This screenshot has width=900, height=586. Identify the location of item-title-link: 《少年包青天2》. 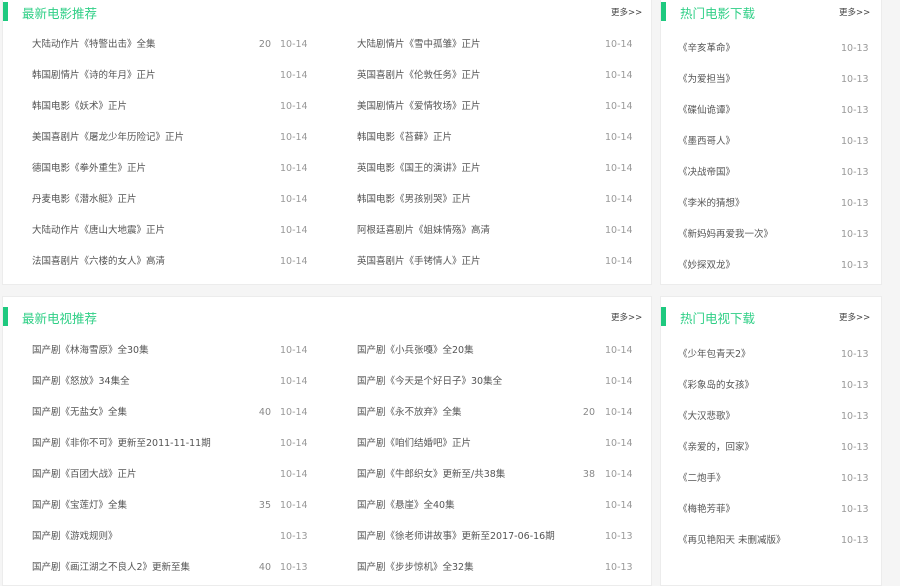
(714, 355).